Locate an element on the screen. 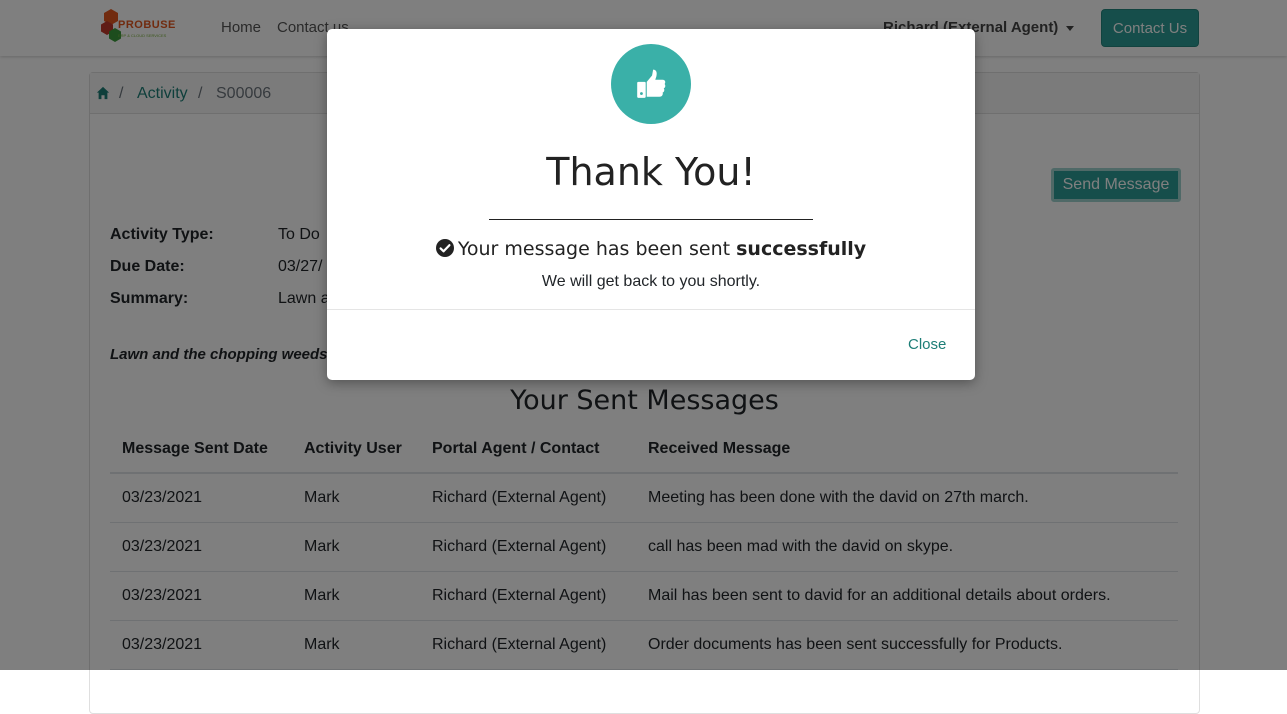 This screenshot has width=1287, height=714. modal-title: Thank You! is located at coordinates (651, 172).